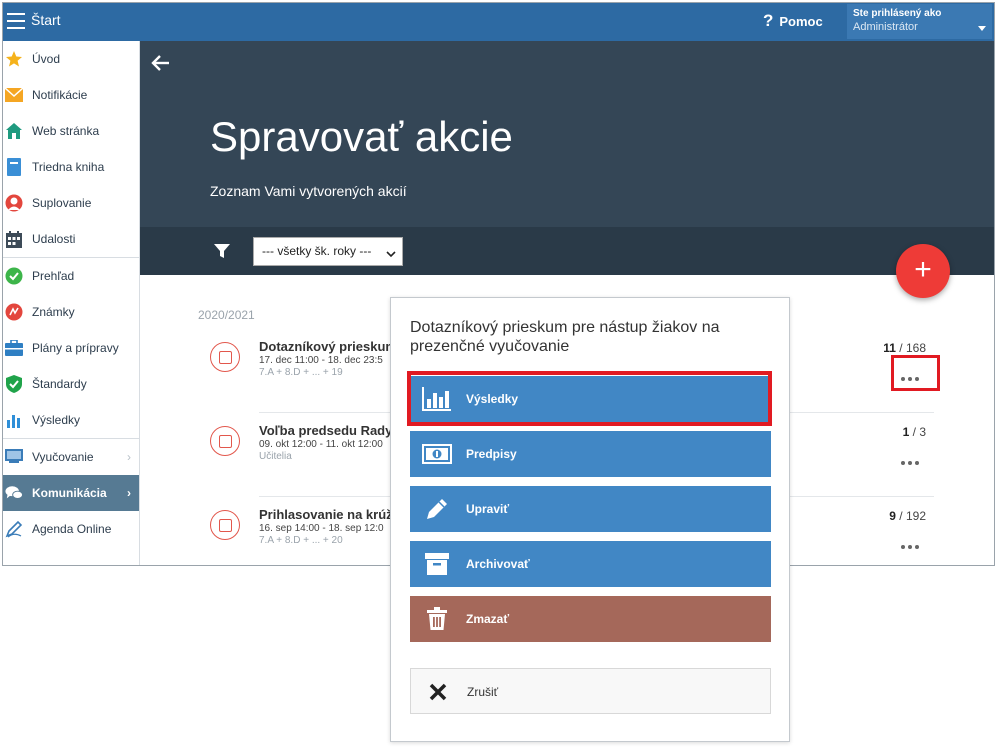 This screenshot has height=748, width=996. Describe the element at coordinates (59, 384) in the screenshot. I see `sidebar-item-label: Štandardy` at that location.